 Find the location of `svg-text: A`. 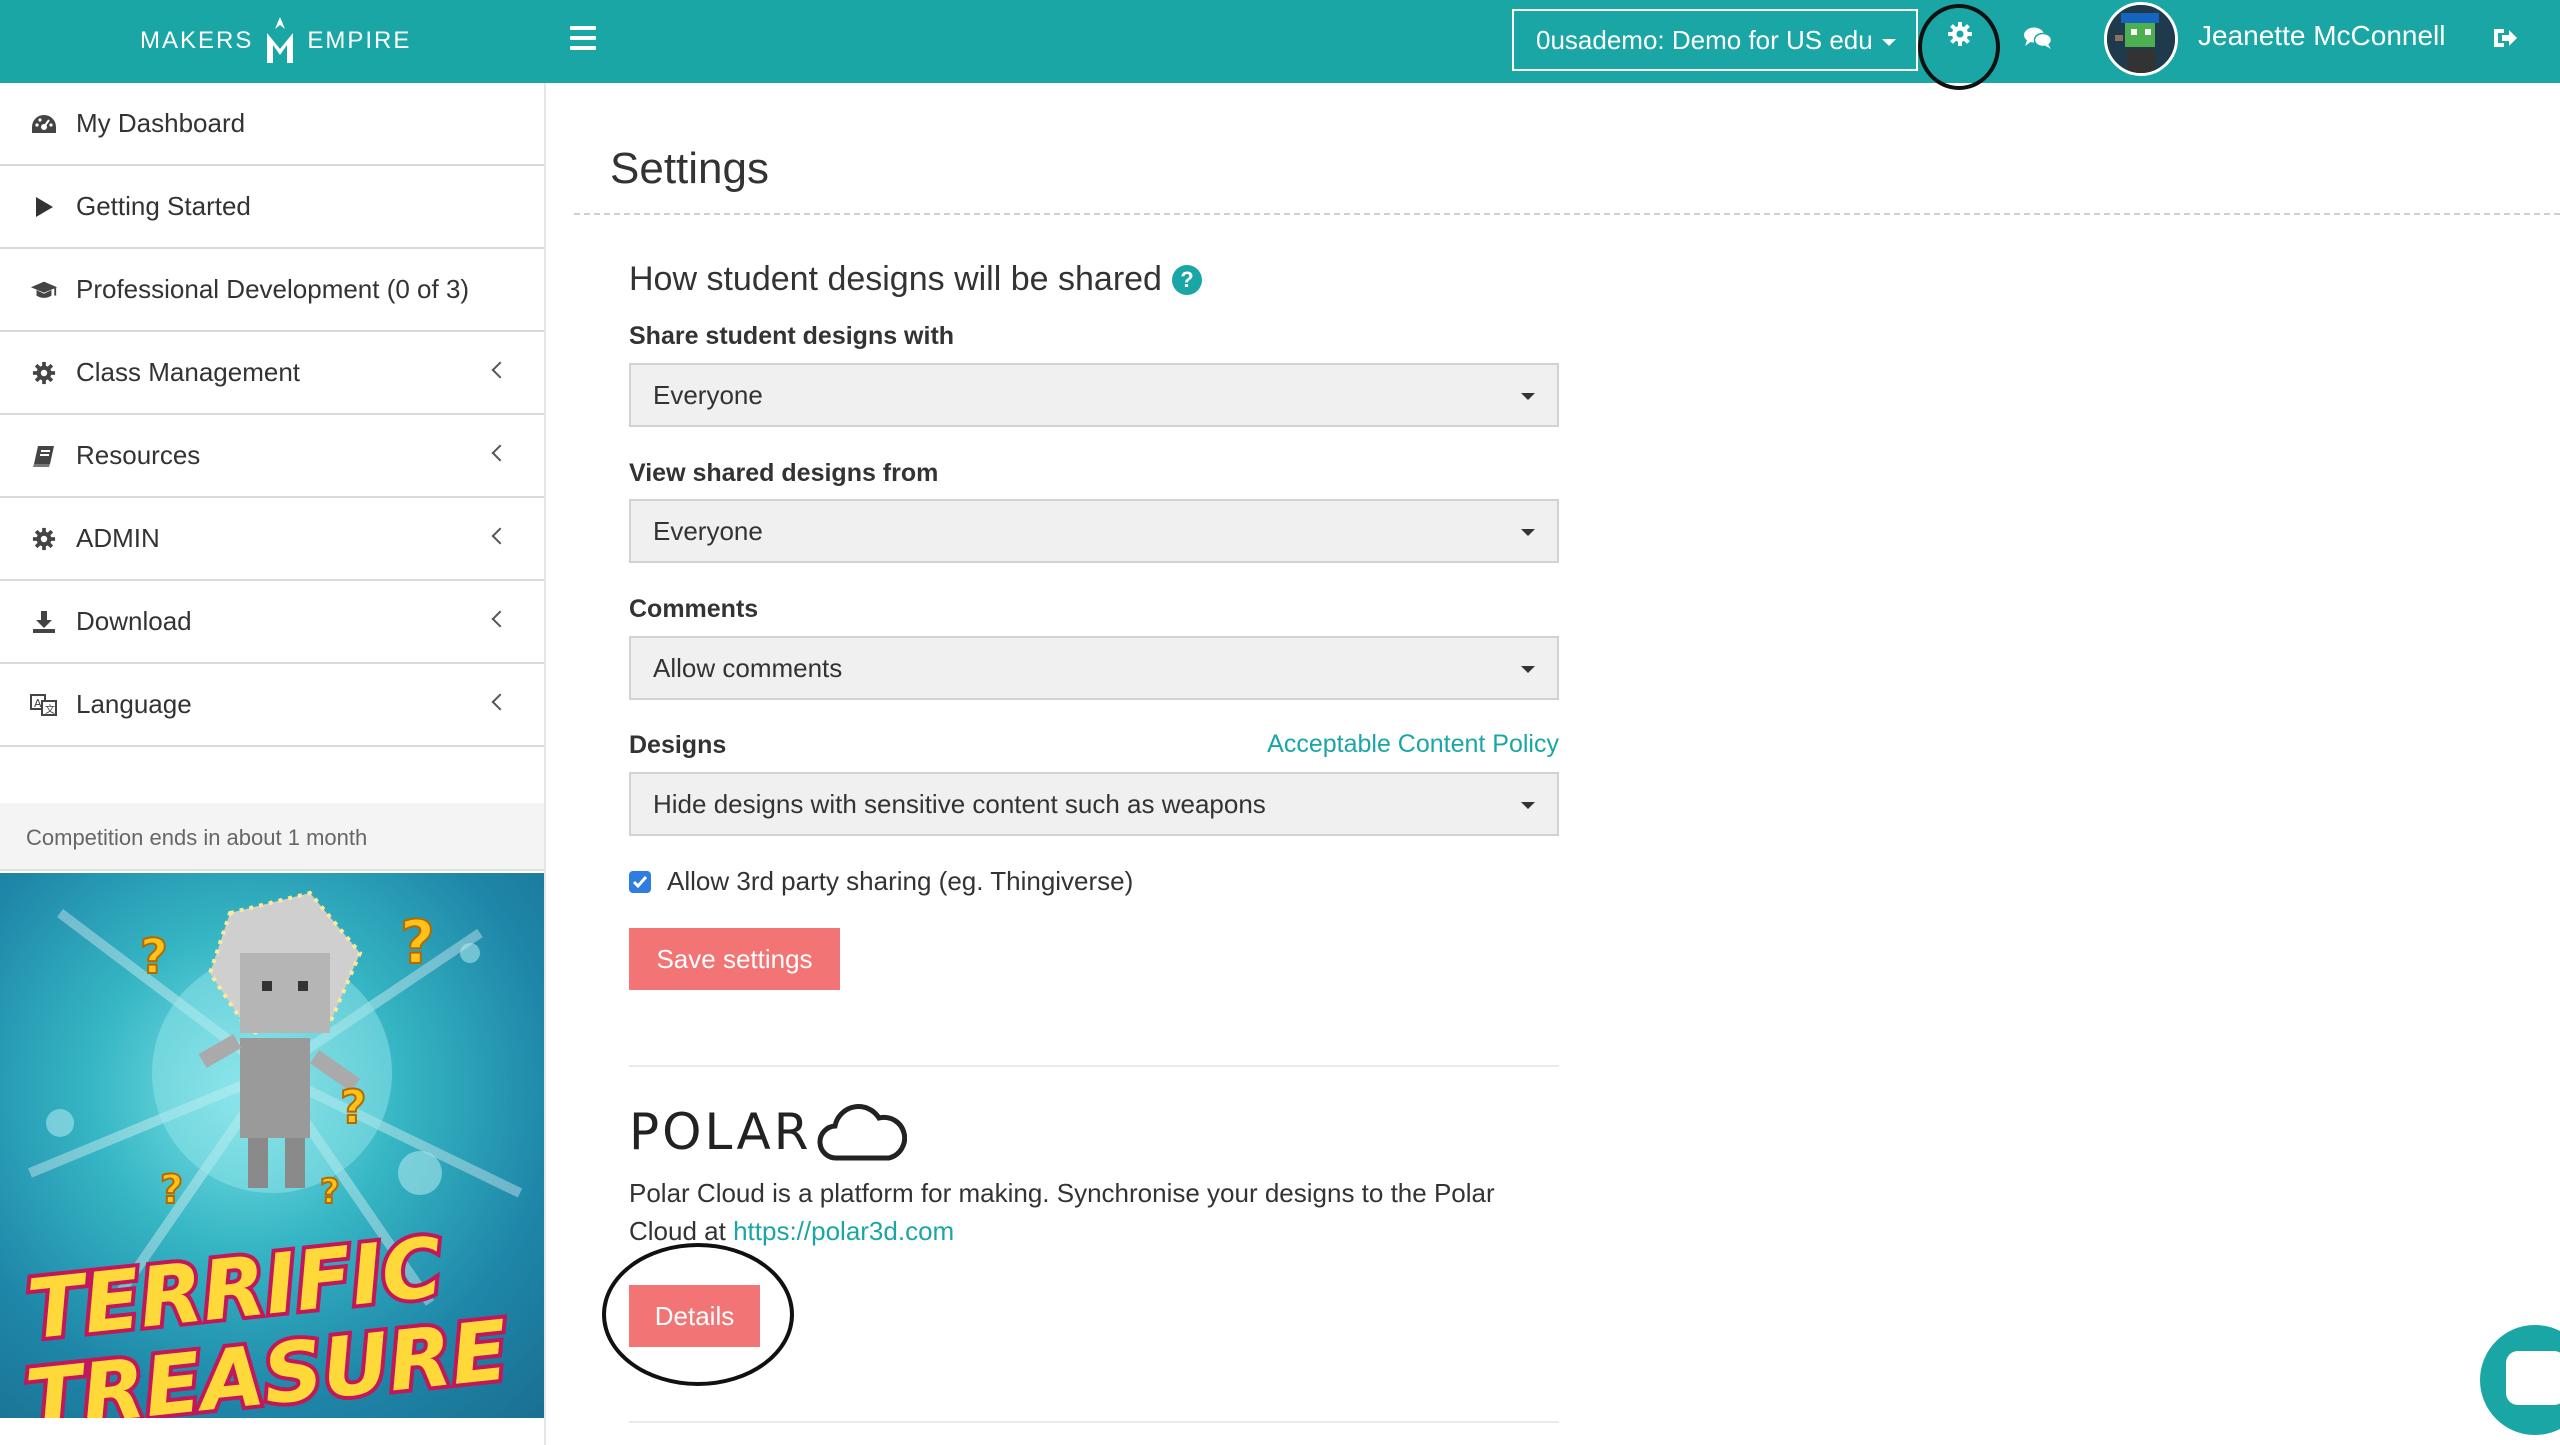

svg-text: A is located at coordinates (38, 703).